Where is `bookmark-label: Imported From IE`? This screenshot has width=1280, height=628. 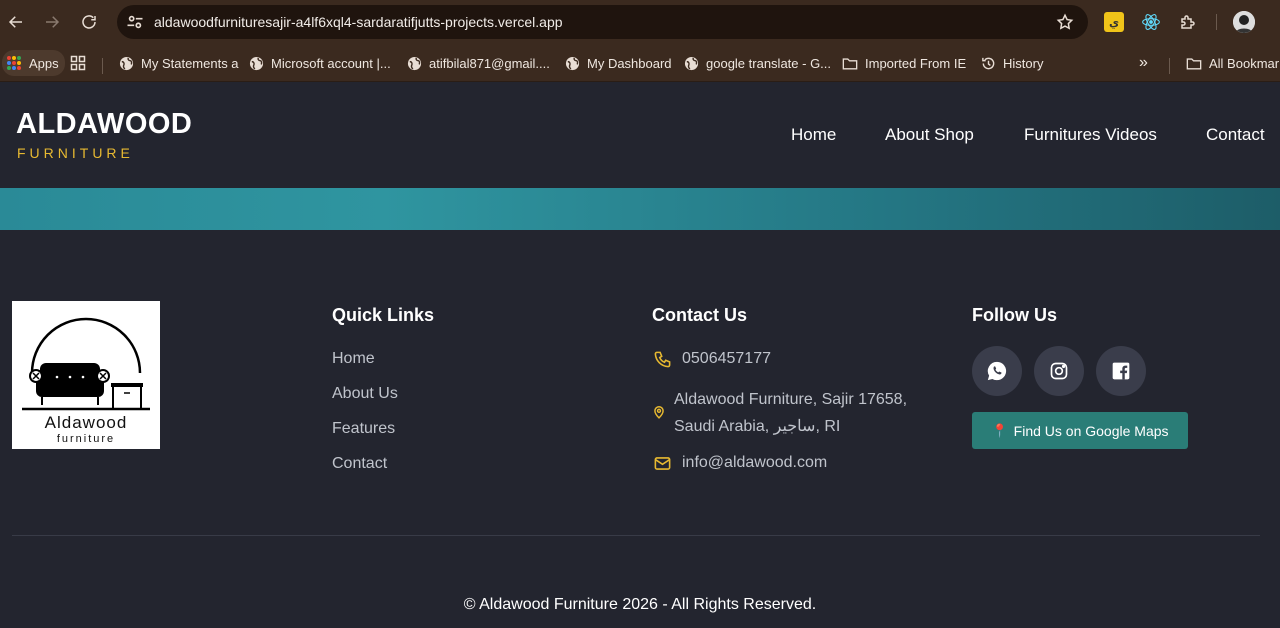 bookmark-label: Imported From IE is located at coordinates (916, 63).